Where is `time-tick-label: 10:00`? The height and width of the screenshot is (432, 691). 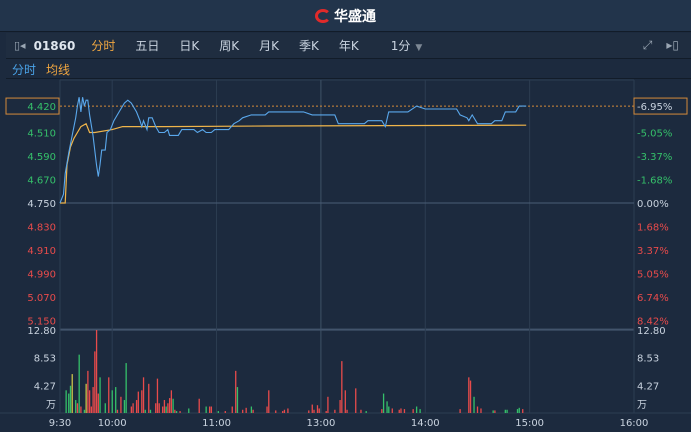
time-tick-label: 10:00 is located at coordinates (112, 423).